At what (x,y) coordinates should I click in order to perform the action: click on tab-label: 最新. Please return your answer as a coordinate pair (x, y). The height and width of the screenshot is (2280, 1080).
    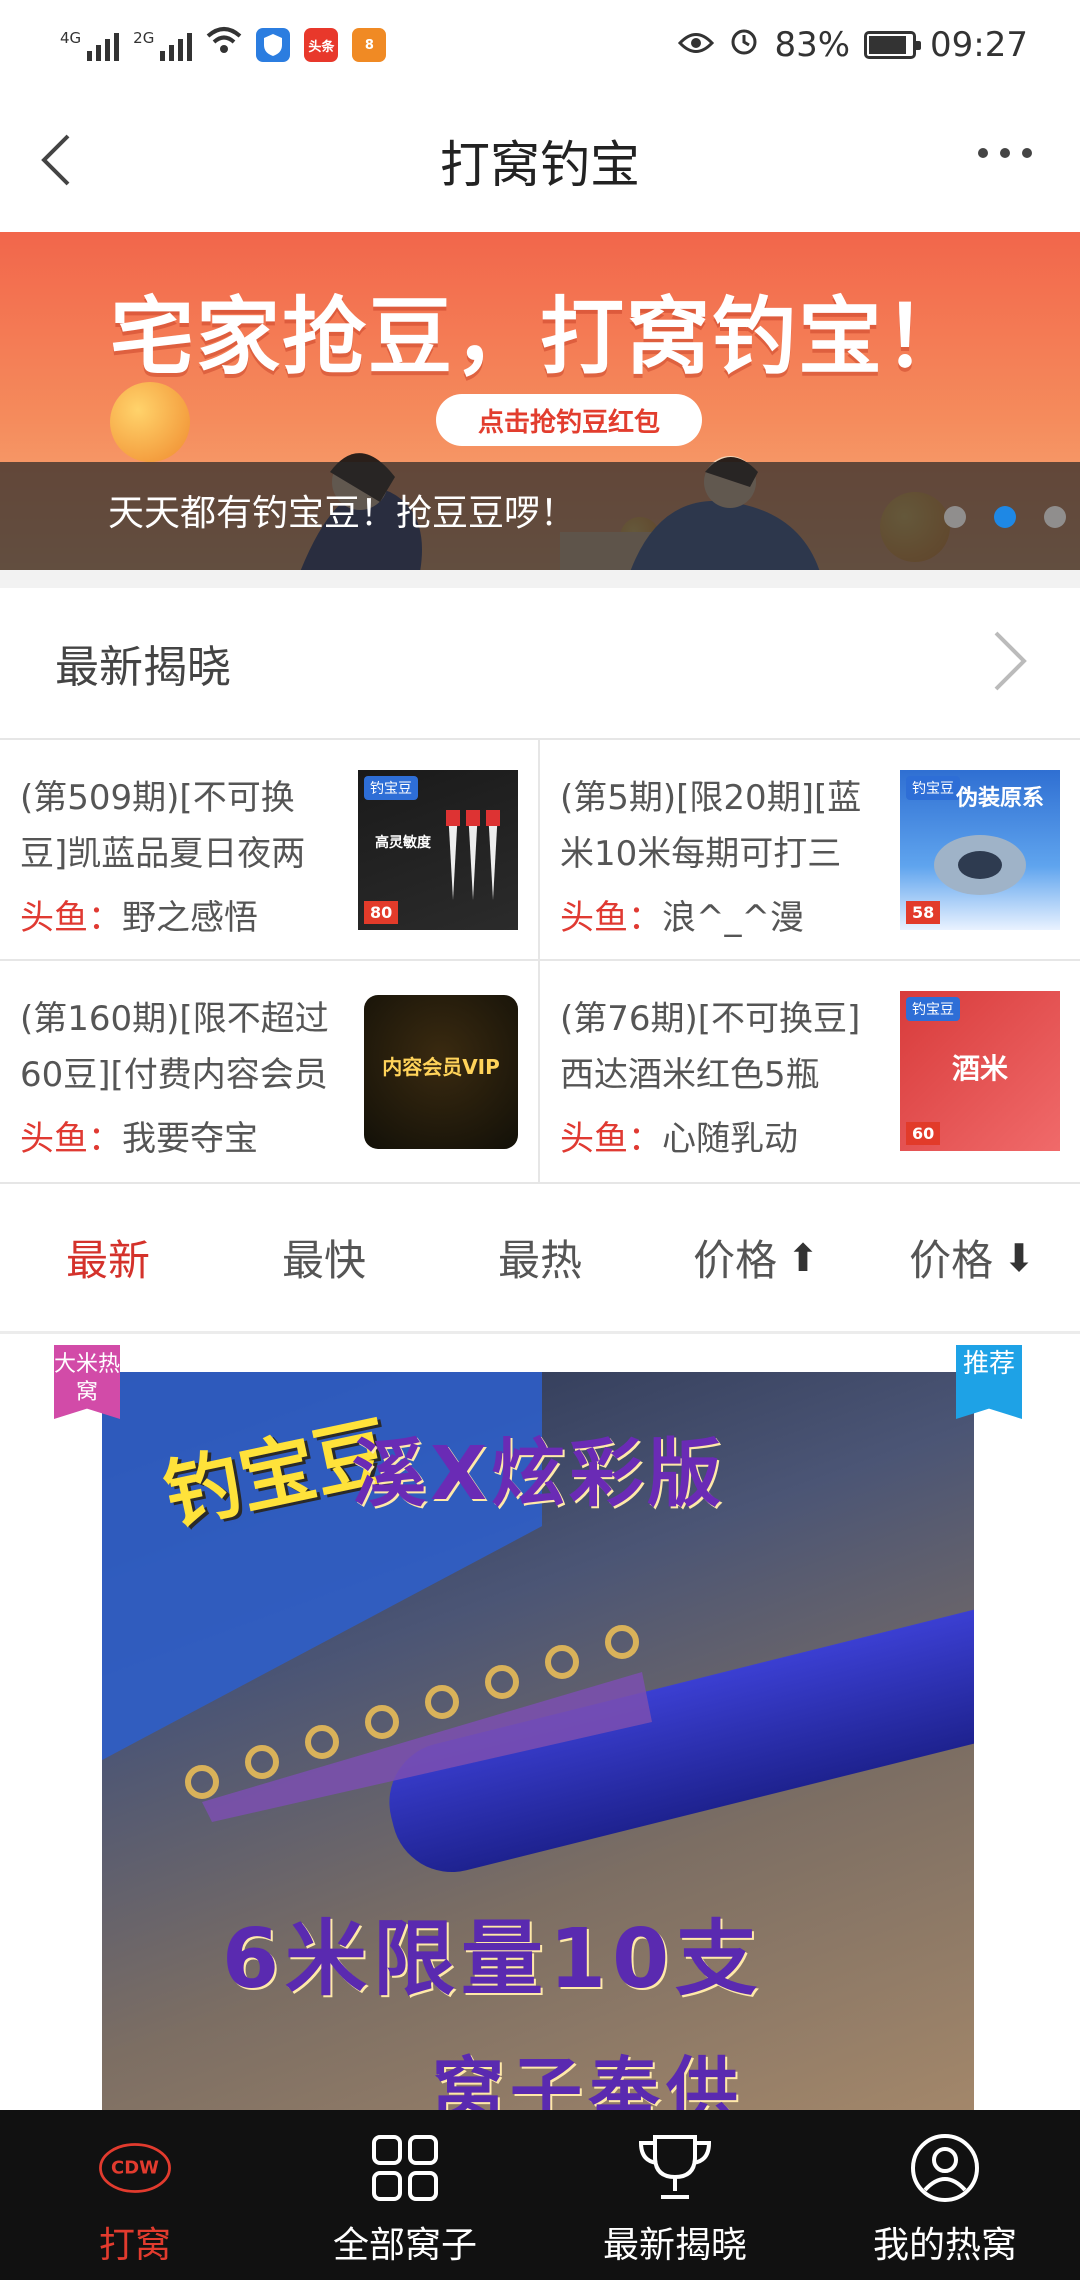
    Looking at the image, I should click on (107, 1260).